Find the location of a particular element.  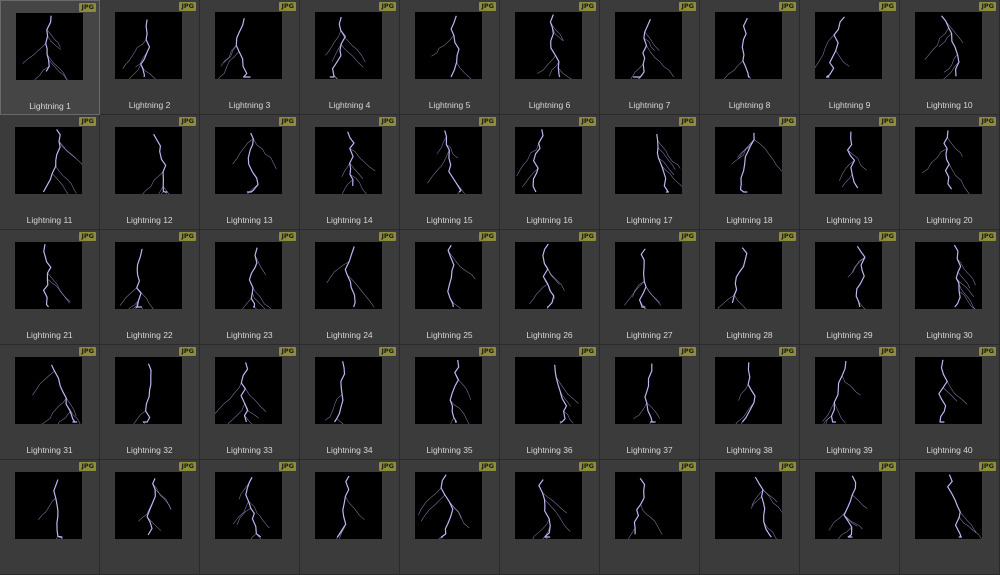

thumbnail-item: JPG Lightning 5 is located at coordinates (450, 57).